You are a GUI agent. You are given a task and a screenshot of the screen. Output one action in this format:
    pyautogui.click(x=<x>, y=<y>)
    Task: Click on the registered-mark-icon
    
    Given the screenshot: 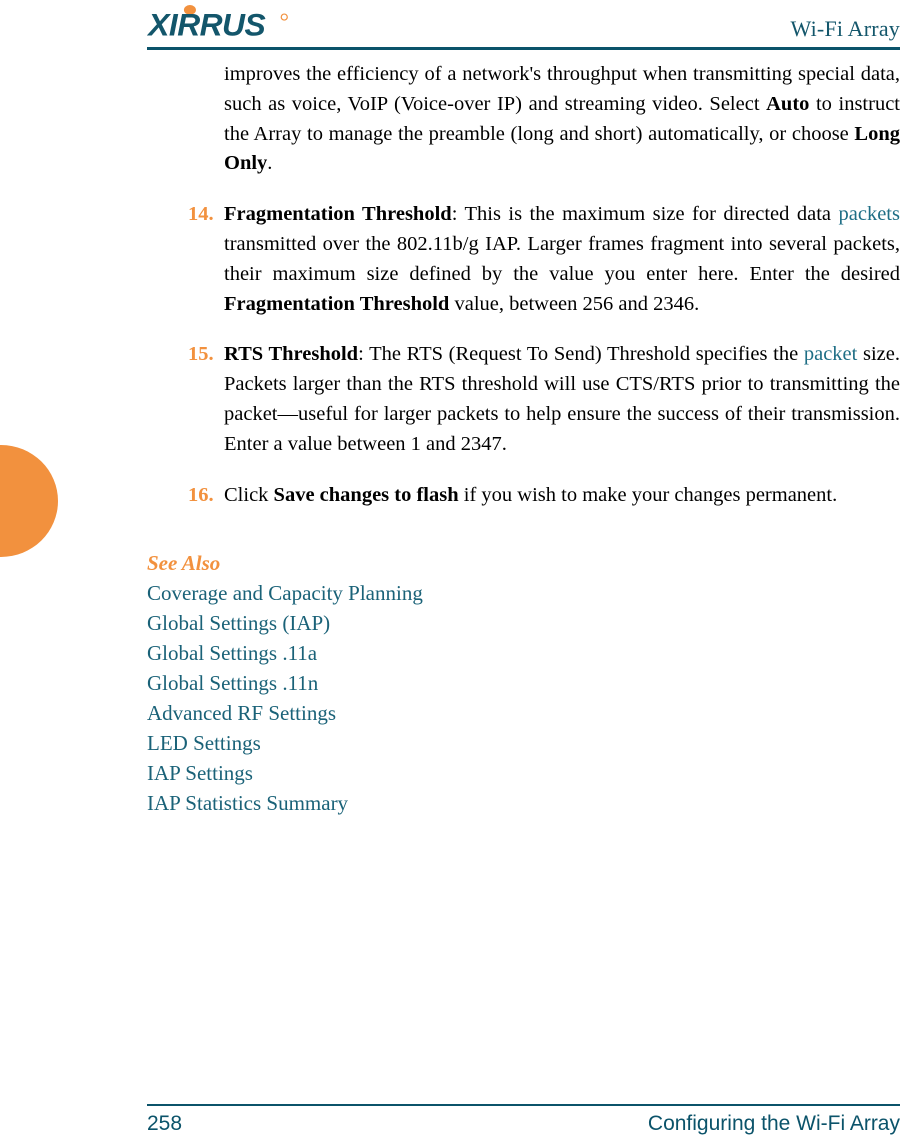 What is the action you would take?
    pyautogui.click(x=284, y=17)
    